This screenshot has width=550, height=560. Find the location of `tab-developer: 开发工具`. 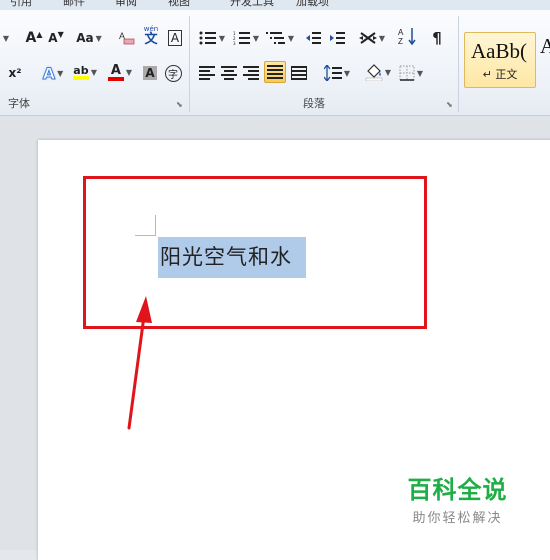

tab-developer: 开发工具 is located at coordinates (252, 4).